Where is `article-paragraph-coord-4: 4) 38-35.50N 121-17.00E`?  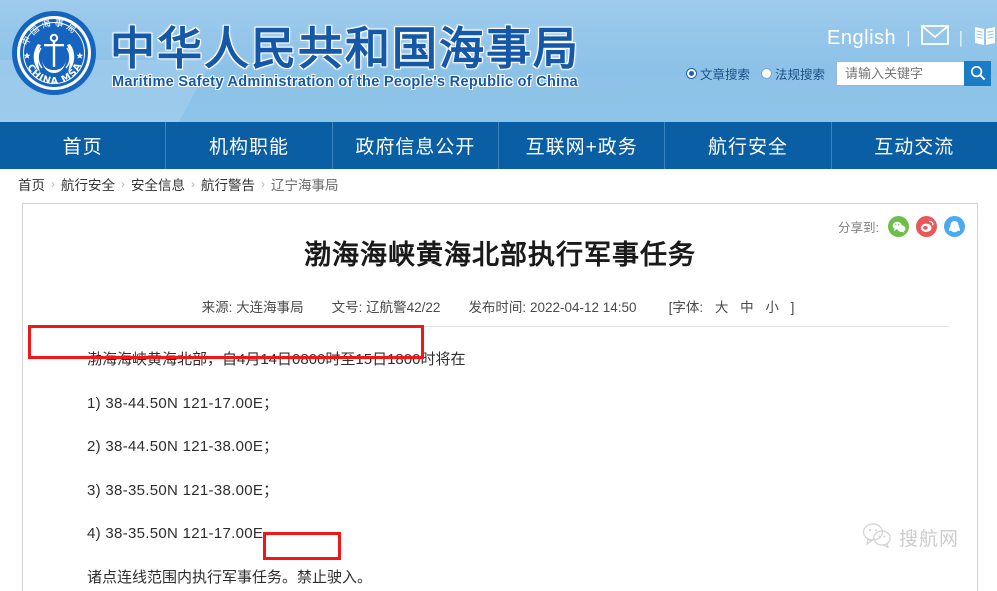
article-paragraph-coord-4: 4) 38-35.50N 121-17.00E is located at coordinates (175, 533).